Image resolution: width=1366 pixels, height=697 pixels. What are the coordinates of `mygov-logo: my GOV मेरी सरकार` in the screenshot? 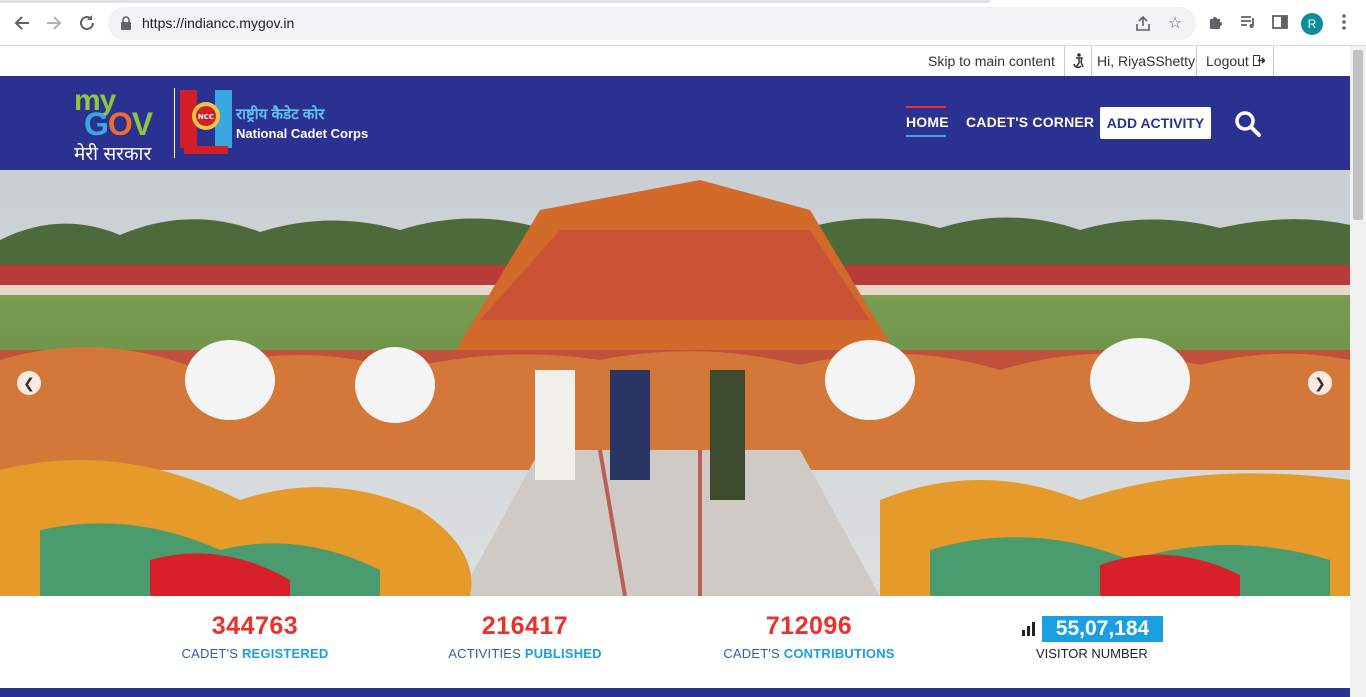 It's located at (120, 124).